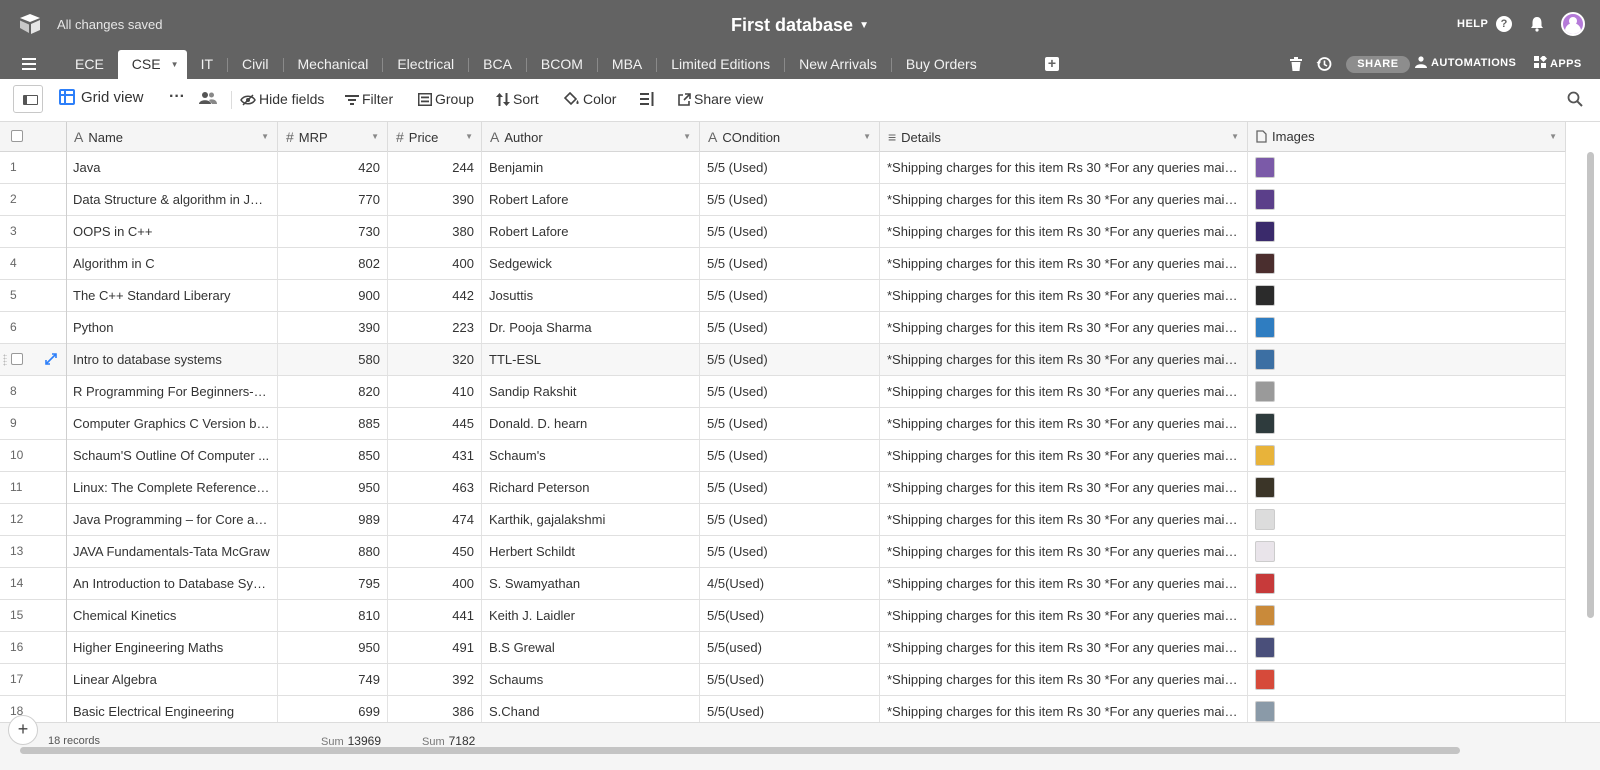 This screenshot has width=1600, height=770. Describe the element at coordinates (351, 741) in the screenshot. I see `mrp-summary: Sum 13969` at that location.